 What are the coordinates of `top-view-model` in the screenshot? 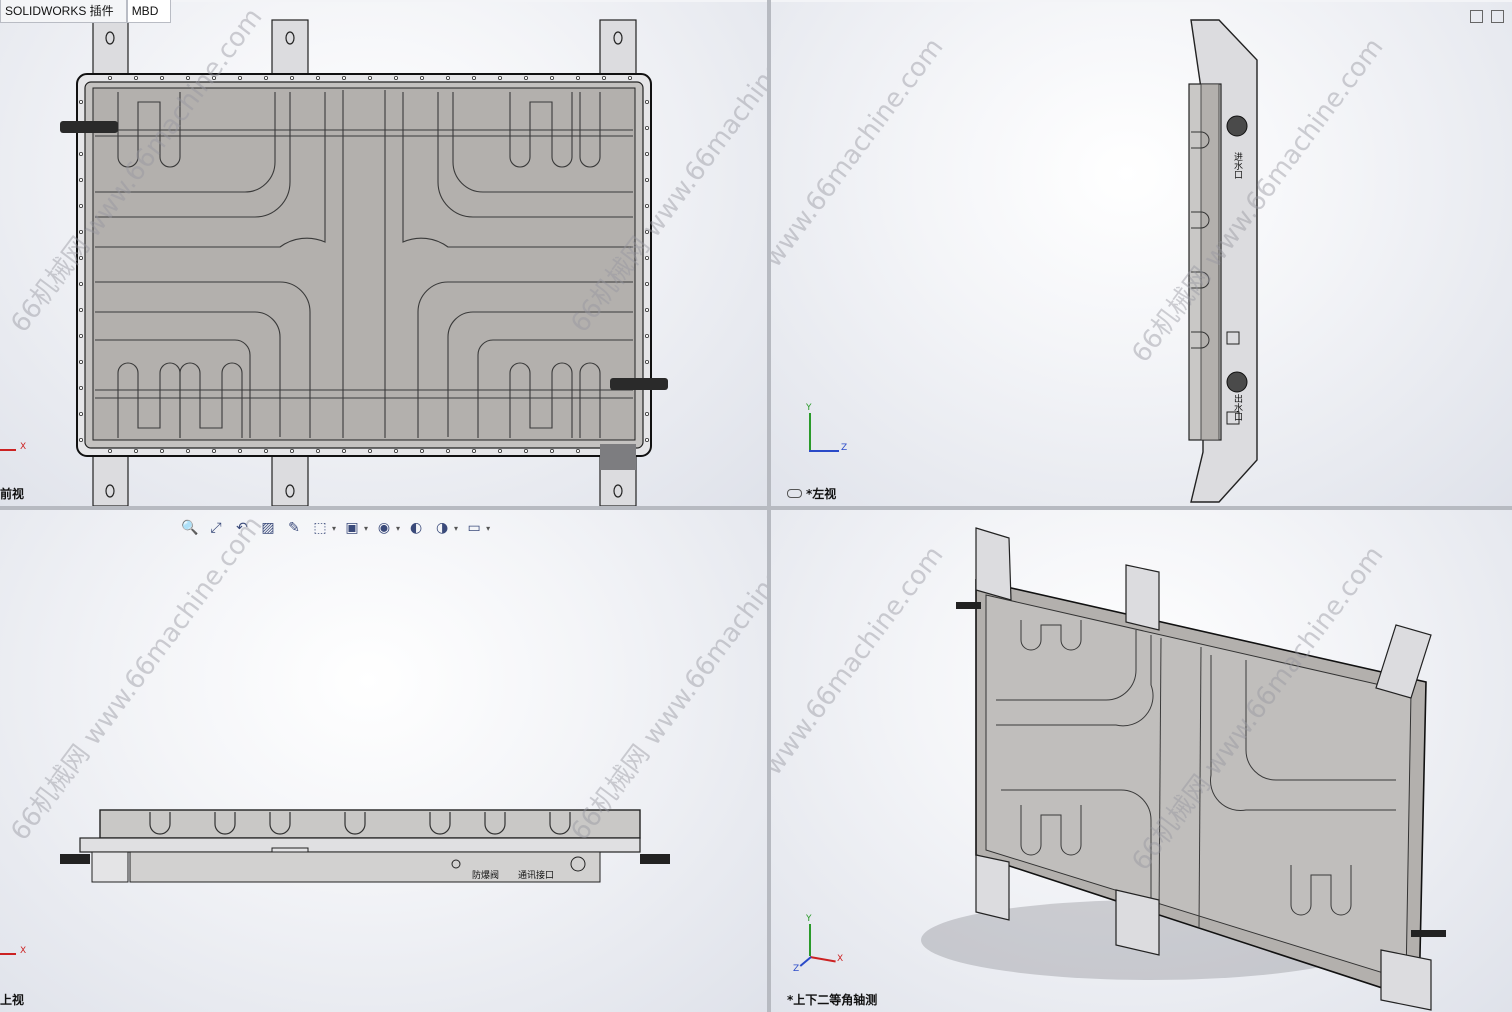 It's located at (365, 846).